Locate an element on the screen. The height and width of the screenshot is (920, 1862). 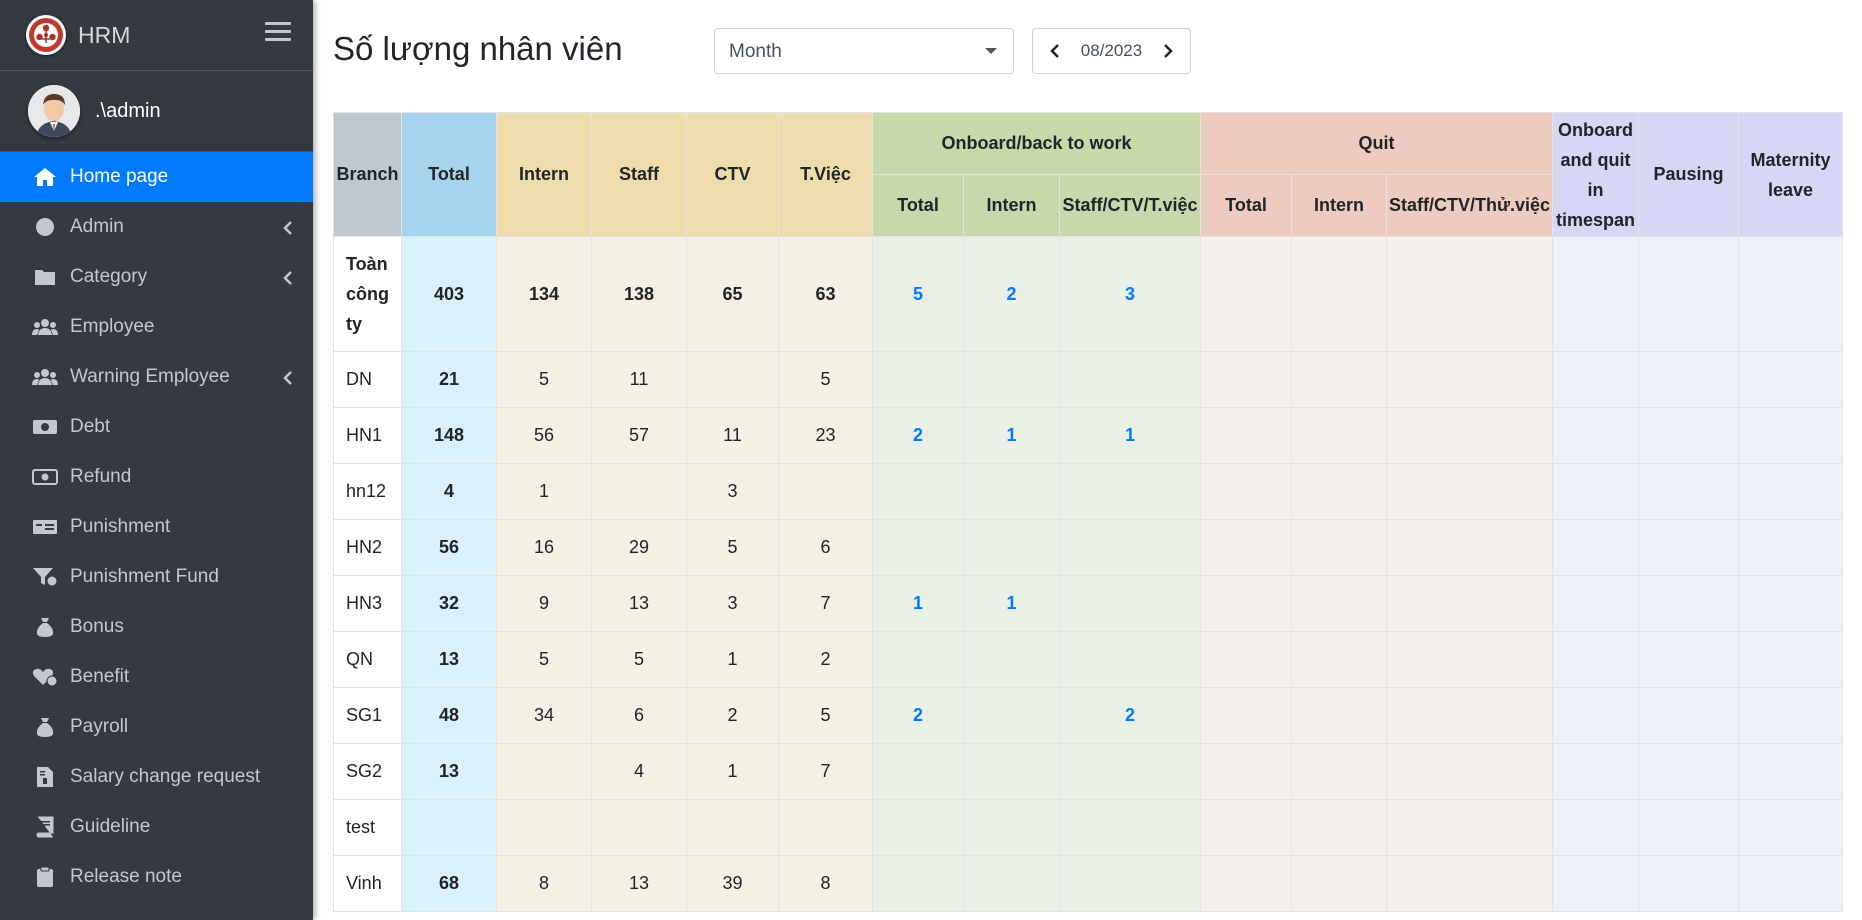
col-header-pausing: Pausing is located at coordinates (1689, 174).